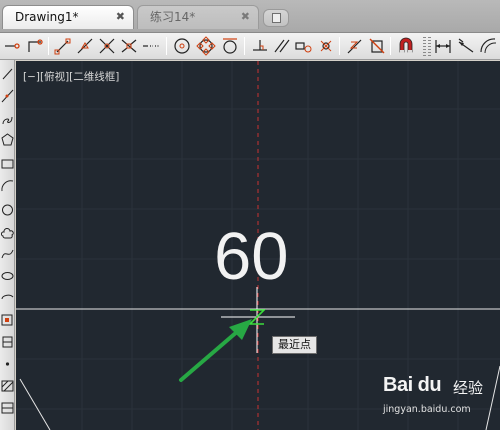  I want to click on snap-node-icon, so click(326, 46).